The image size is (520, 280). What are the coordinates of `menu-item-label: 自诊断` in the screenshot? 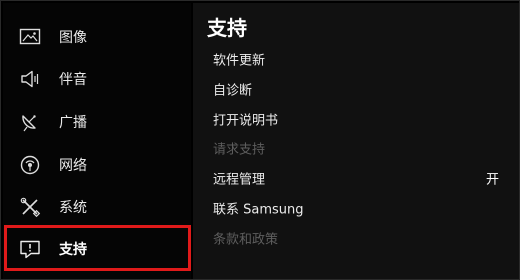 It's located at (233, 91).